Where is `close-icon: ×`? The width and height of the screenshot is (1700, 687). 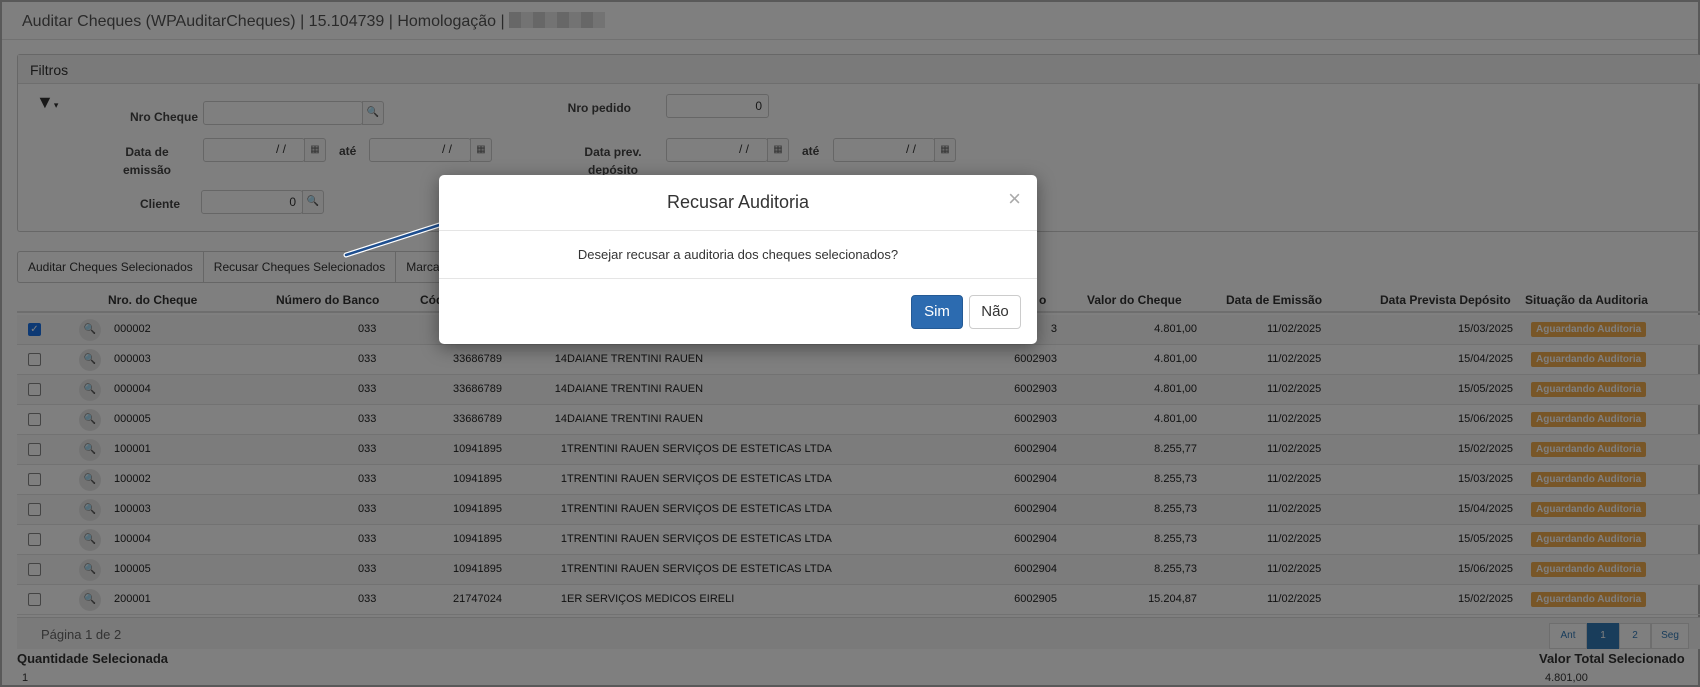 close-icon: × is located at coordinates (1014, 199).